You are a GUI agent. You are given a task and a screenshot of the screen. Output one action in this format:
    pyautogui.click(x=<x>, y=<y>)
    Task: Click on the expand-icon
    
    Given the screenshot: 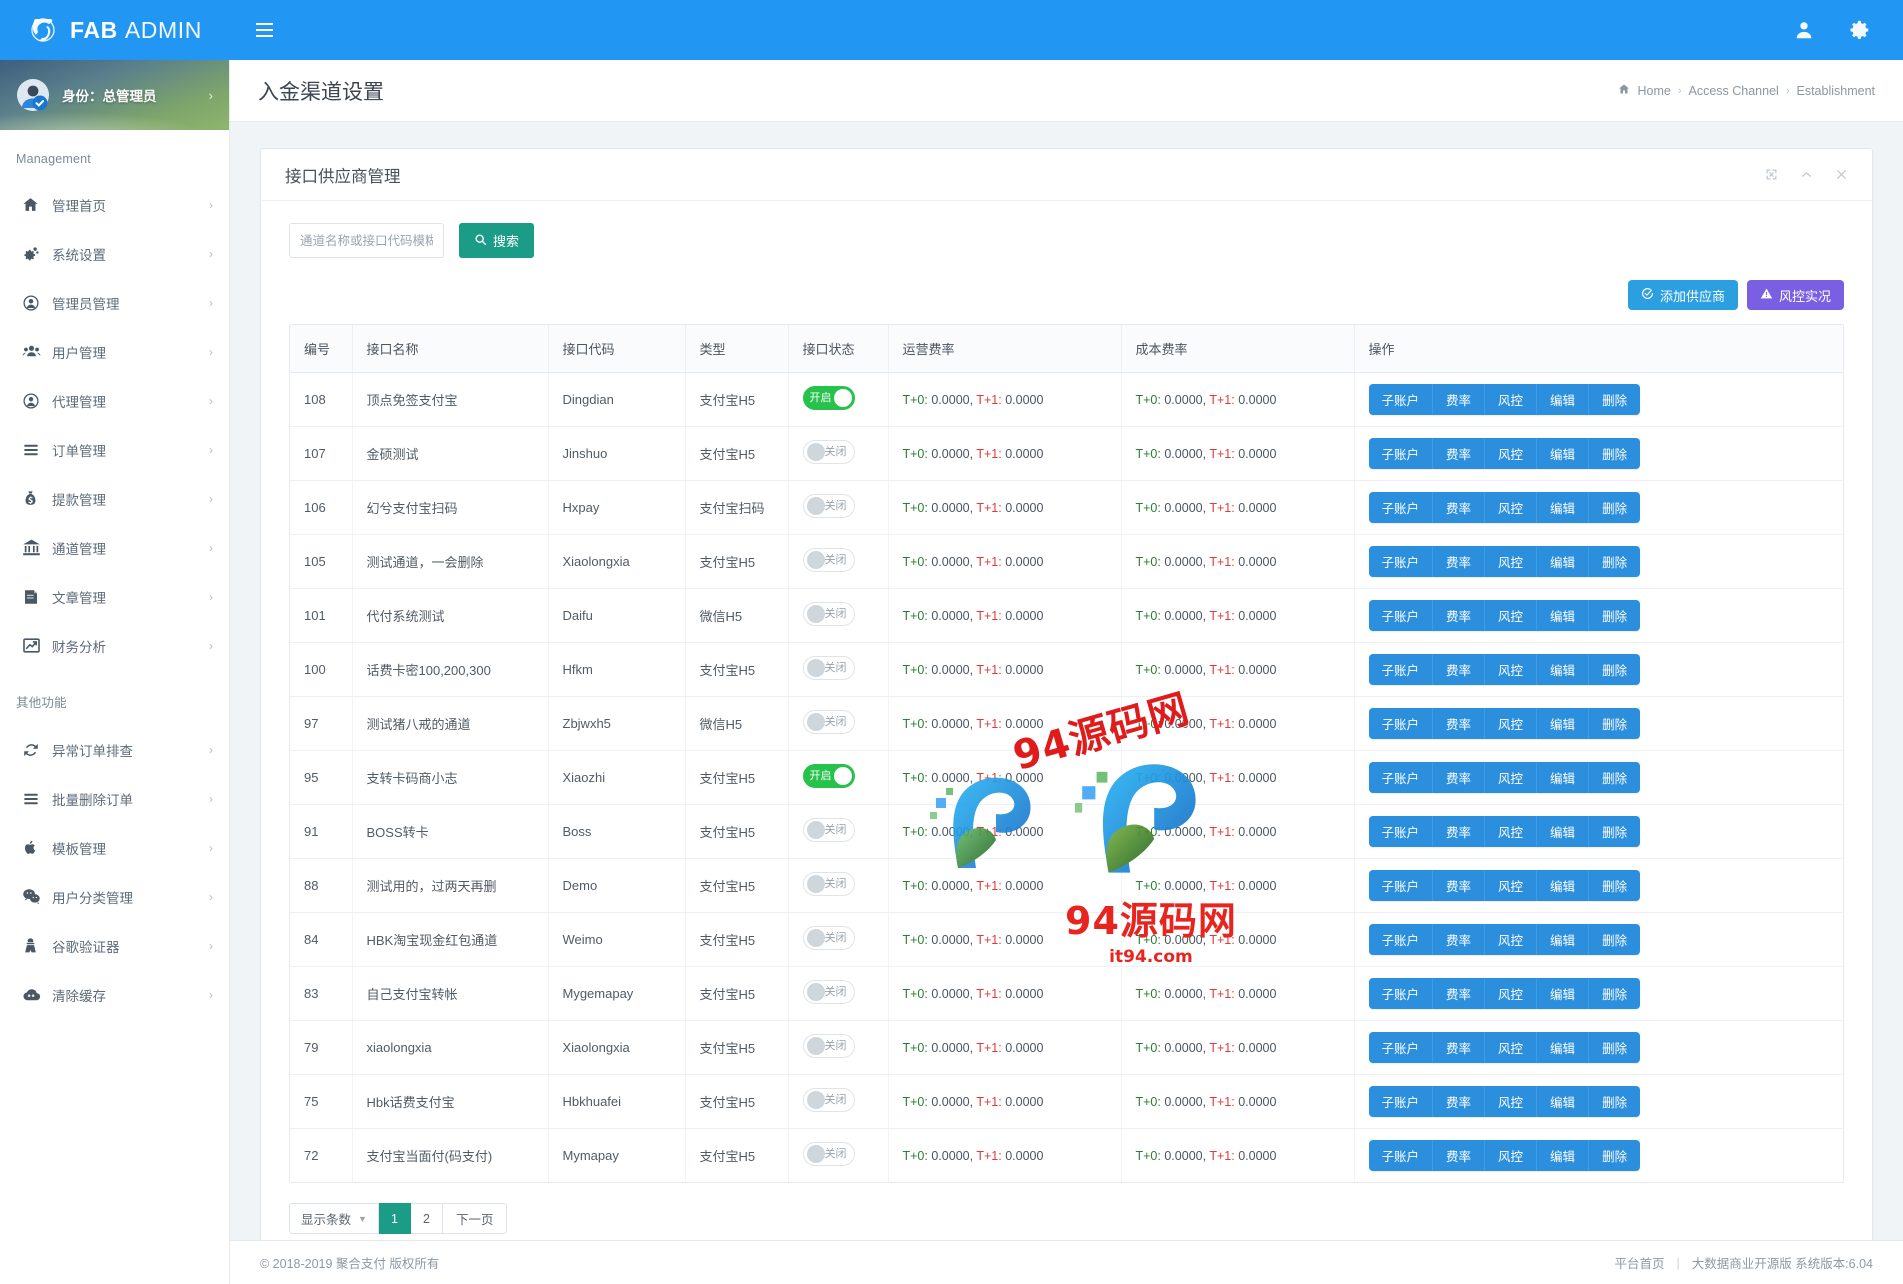 What is the action you would take?
    pyautogui.click(x=1771, y=174)
    